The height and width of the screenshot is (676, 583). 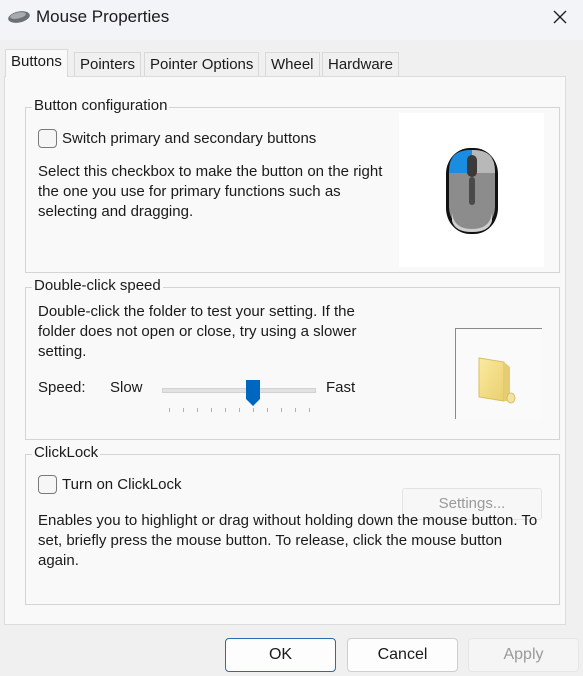 I want to click on apply-button: Apply, so click(x=523, y=655).